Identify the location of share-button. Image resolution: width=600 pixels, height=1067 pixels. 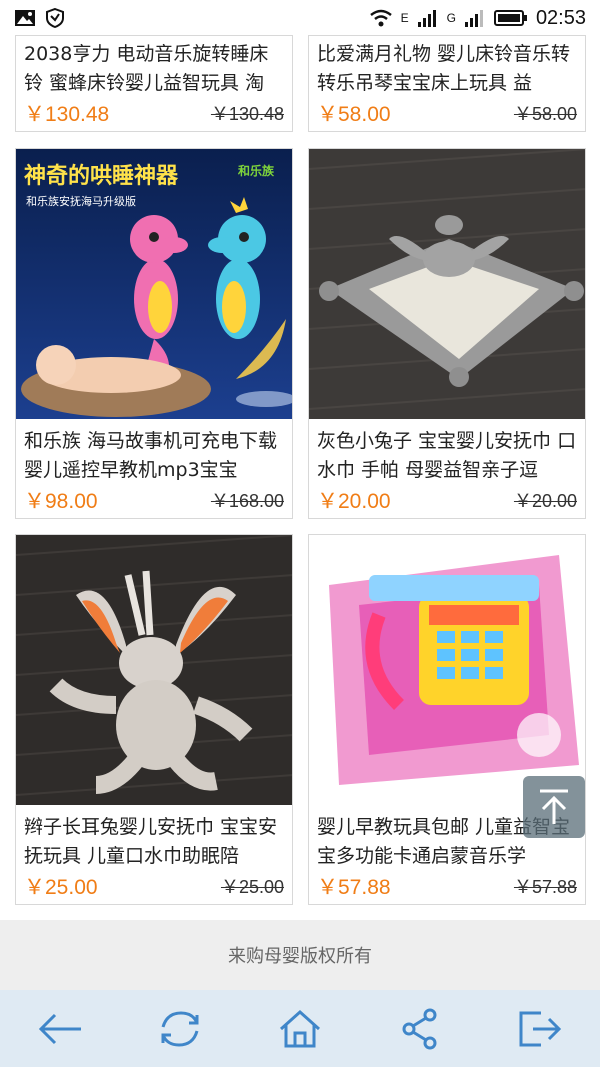
(420, 1029).